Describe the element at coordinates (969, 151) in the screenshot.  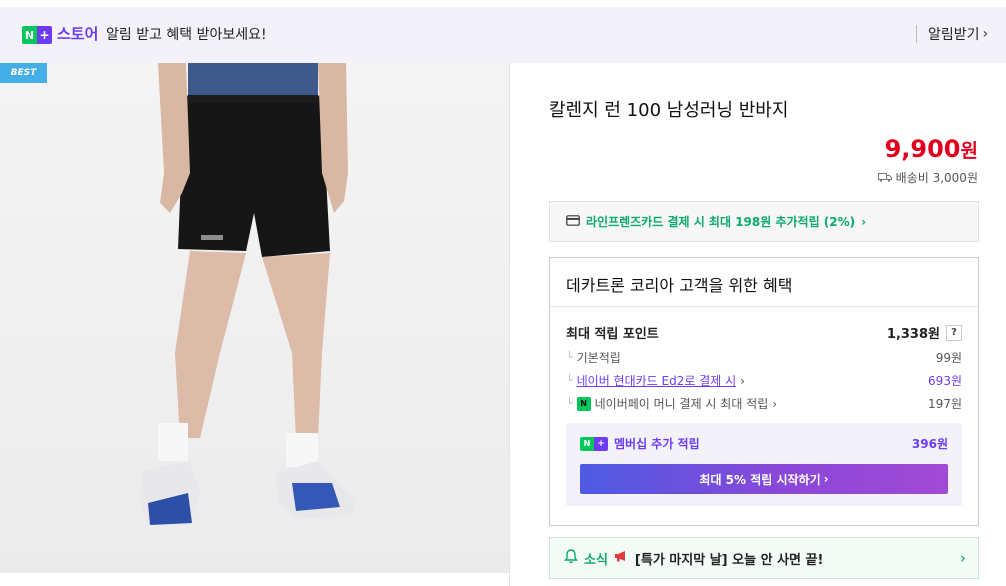
I see `price-unit: 원` at that location.